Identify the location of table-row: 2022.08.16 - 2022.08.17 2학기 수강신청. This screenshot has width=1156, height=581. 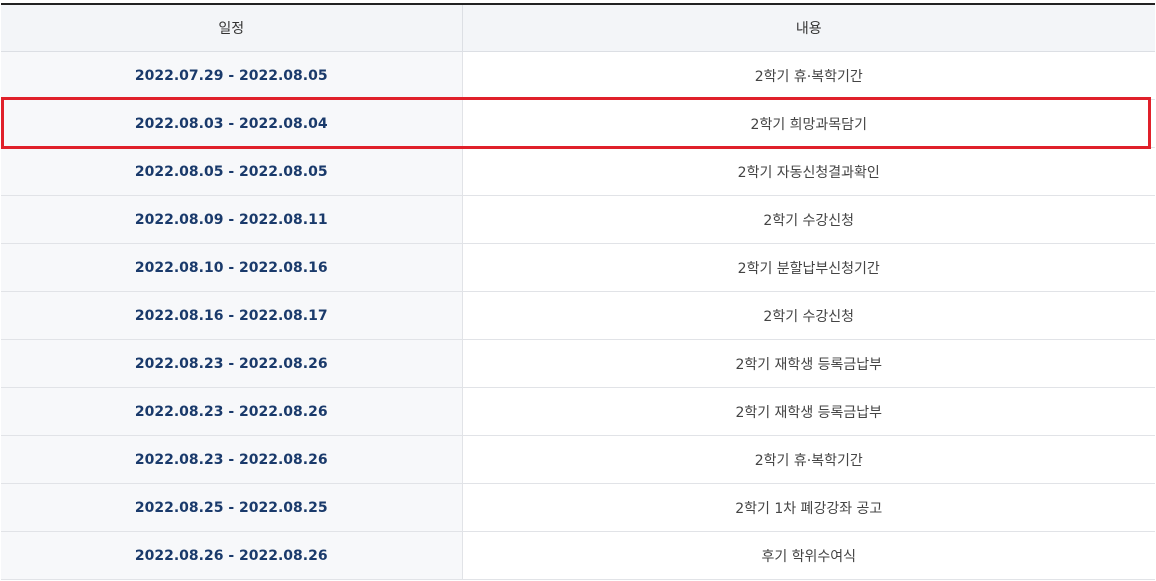
(578, 315).